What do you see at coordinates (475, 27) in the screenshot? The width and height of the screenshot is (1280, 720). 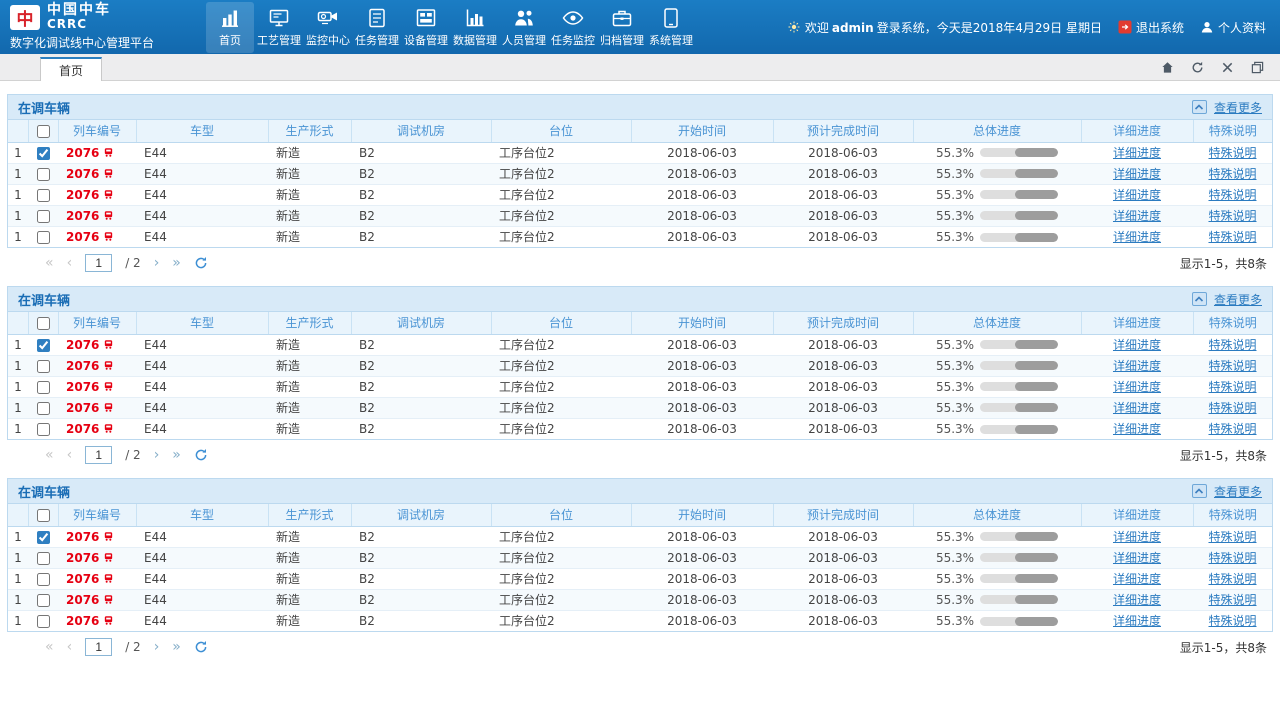 I see `nav-item-data: 数据管理` at bounding box center [475, 27].